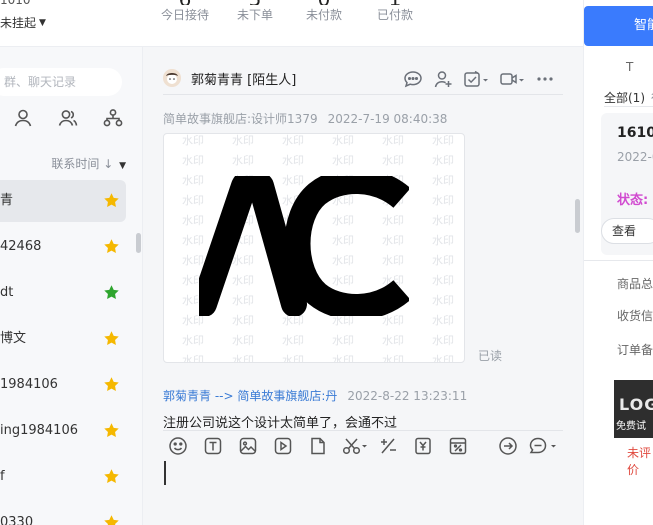  Describe the element at coordinates (627, 184) in the screenshot. I see `order-card: 1610 2022-0 状态: 查看` at that location.